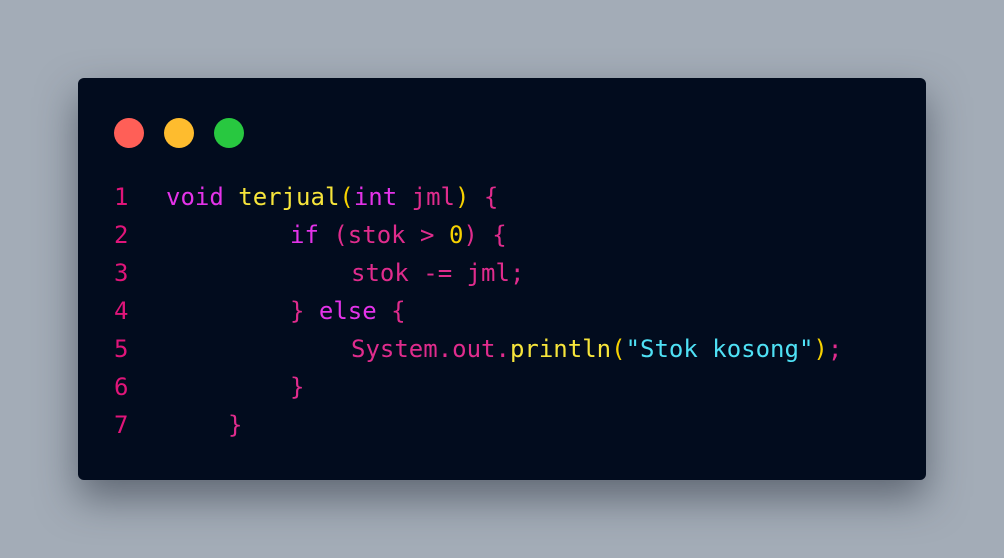 Image resolution: width=1004 pixels, height=558 pixels. What do you see at coordinates (719, 349) in the screenshot?
I see `token-string: "Stok kosong"` at bounding box center [719, 349].